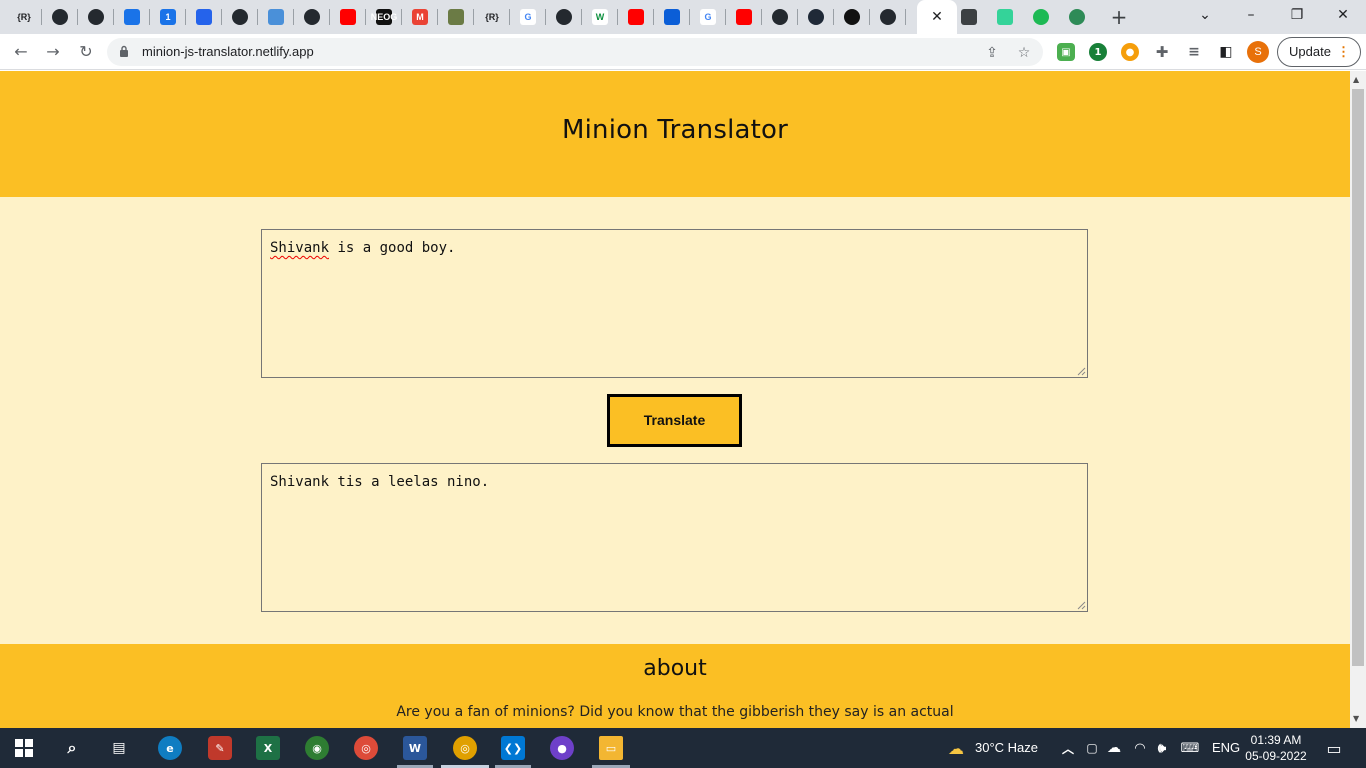  What do you see at coordinates (1068, 748) in the screenshot?
I see `tray-chevron-icon: ︿` at bounding box center [1068, 748].